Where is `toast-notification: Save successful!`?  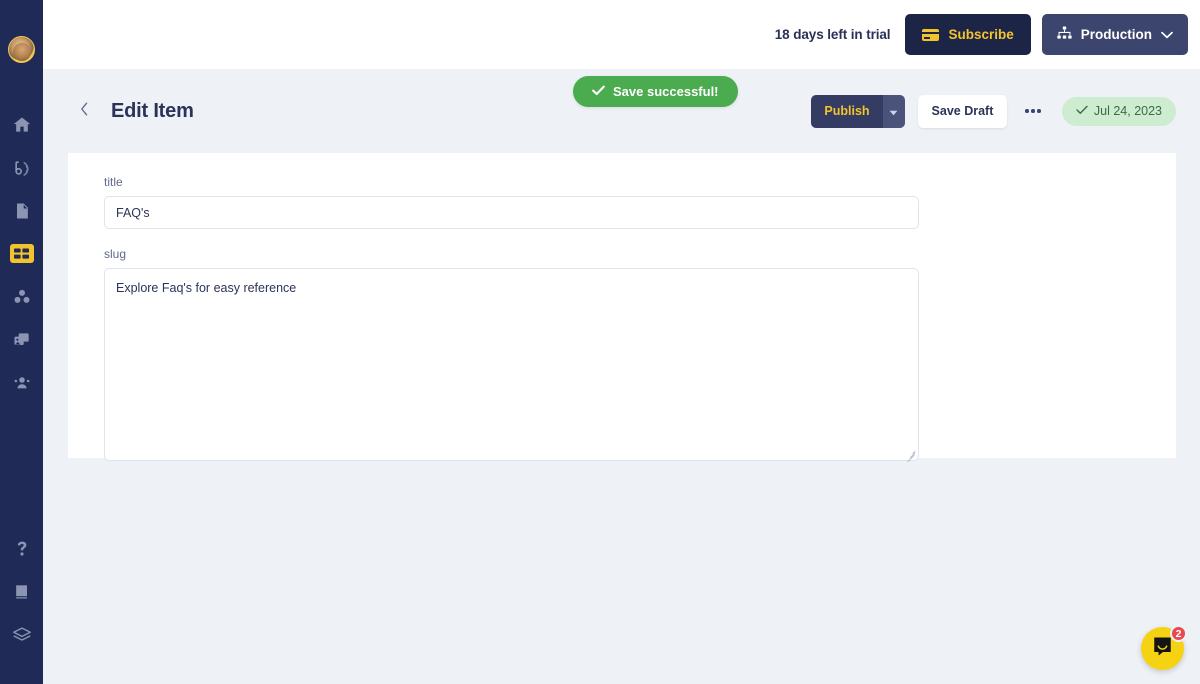
toast-notification: Save successful! is located at coordinates (655, 91).